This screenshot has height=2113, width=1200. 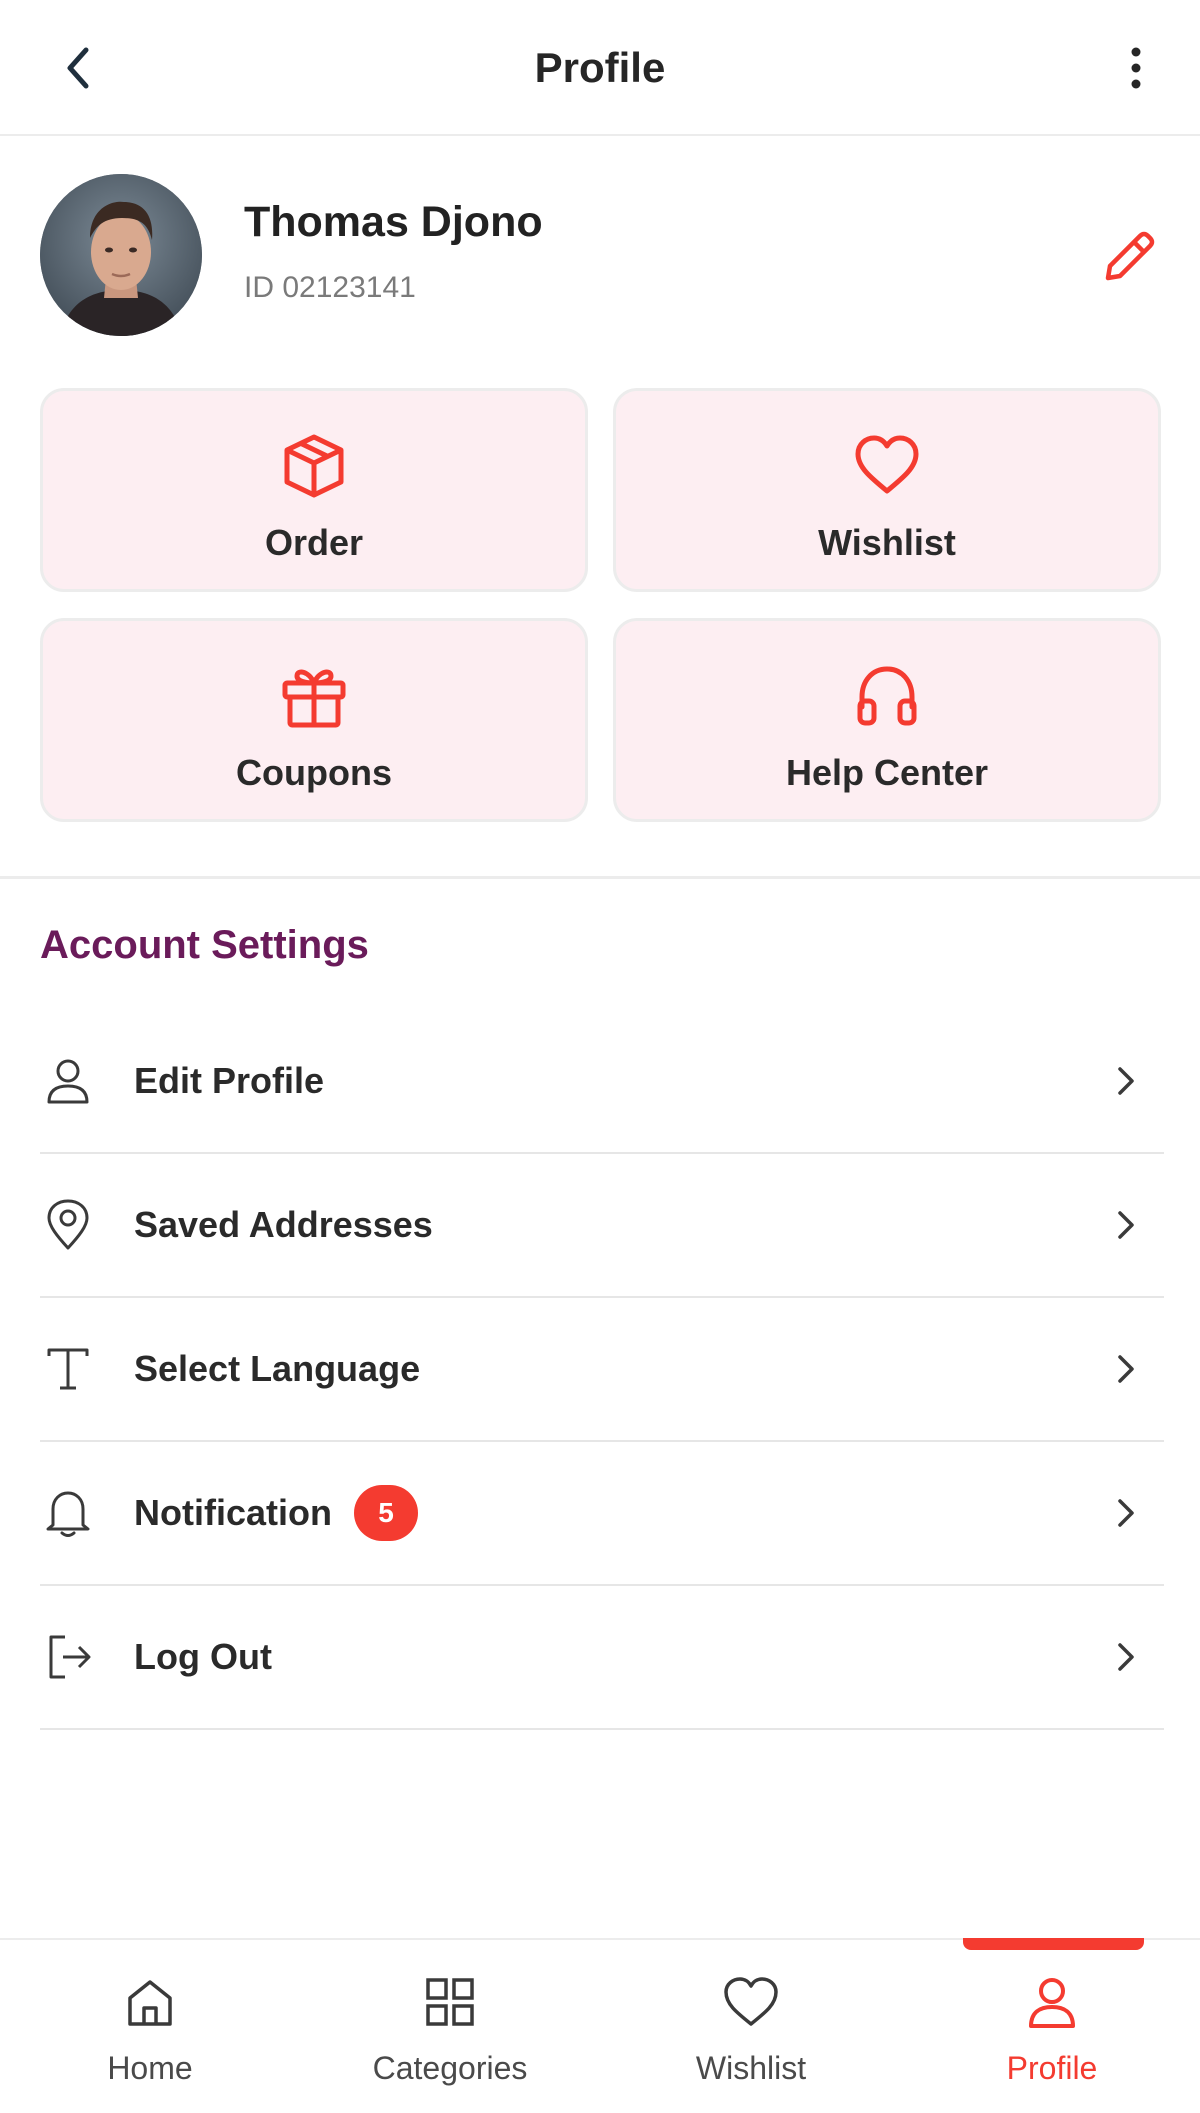 What do you see at coordinates (314, 696) in the screenshot?
I see `gift-icon` at bounding box center [314, 696].